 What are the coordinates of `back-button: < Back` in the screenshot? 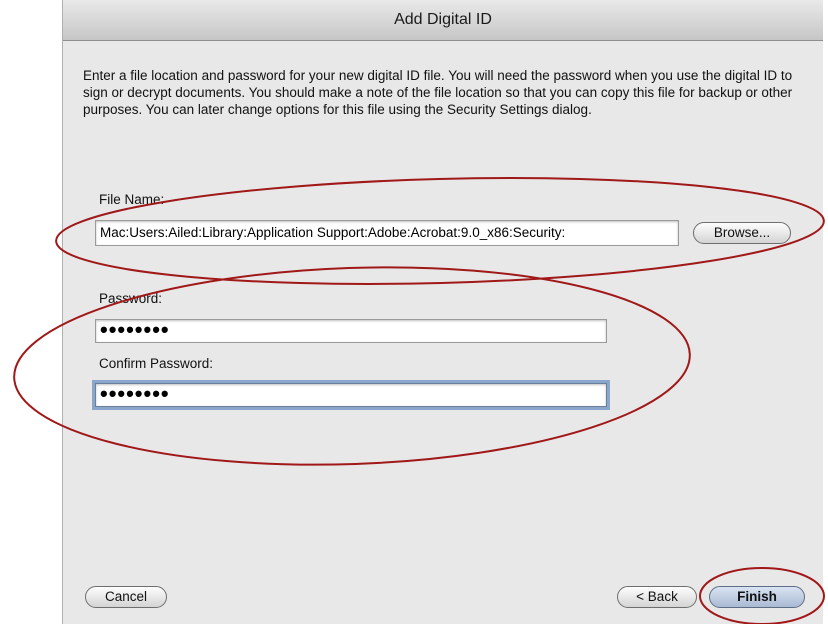 It's located at (657, 597).